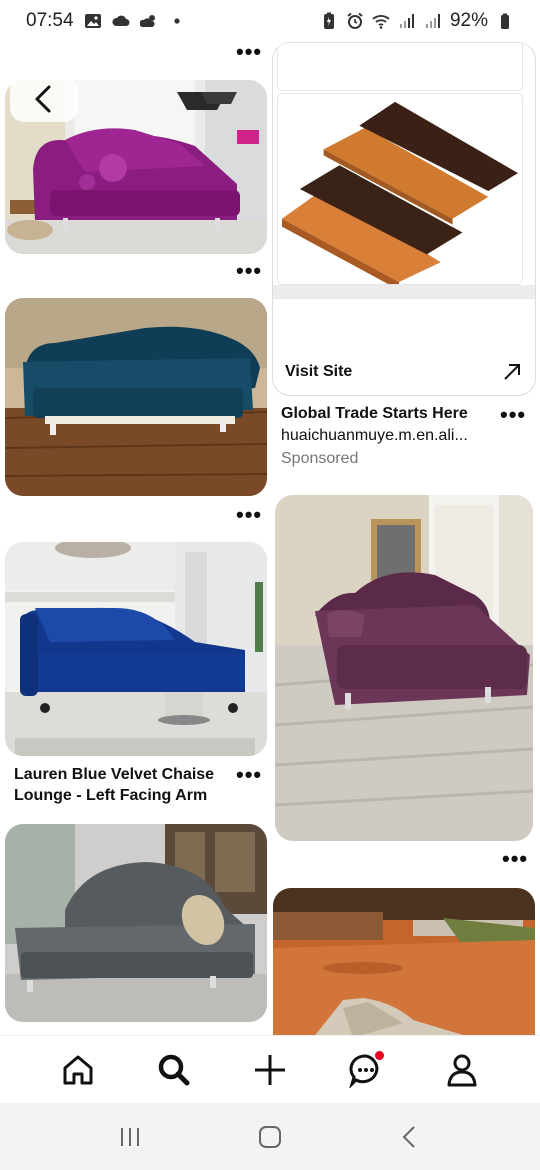 Image resolution: width=540 pixels, height=1170 pixels. I want to click on ad-image-frame, so click(400, 67).